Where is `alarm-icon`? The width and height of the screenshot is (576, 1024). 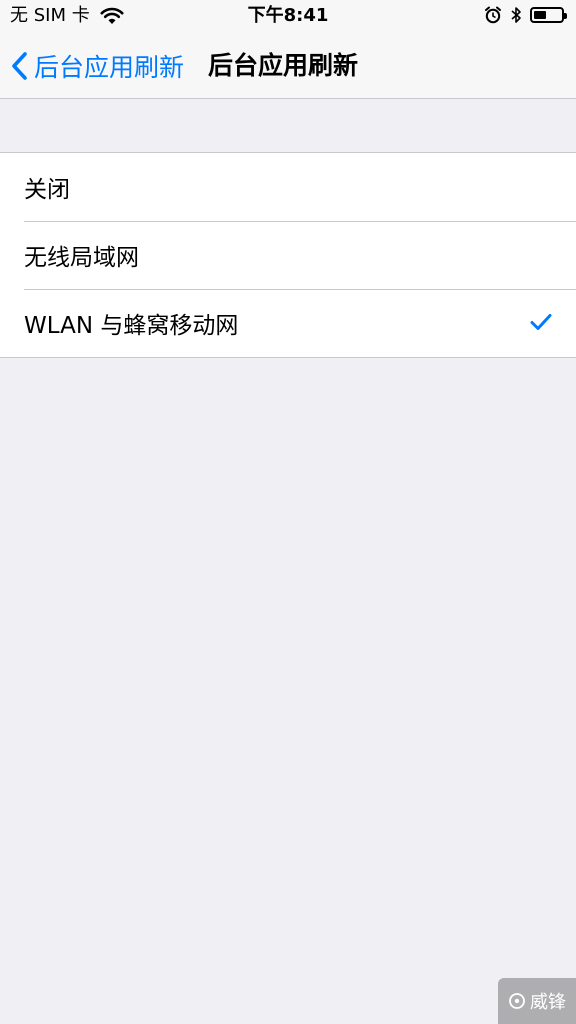 alarm-icon is located at coordinates (493, 15).